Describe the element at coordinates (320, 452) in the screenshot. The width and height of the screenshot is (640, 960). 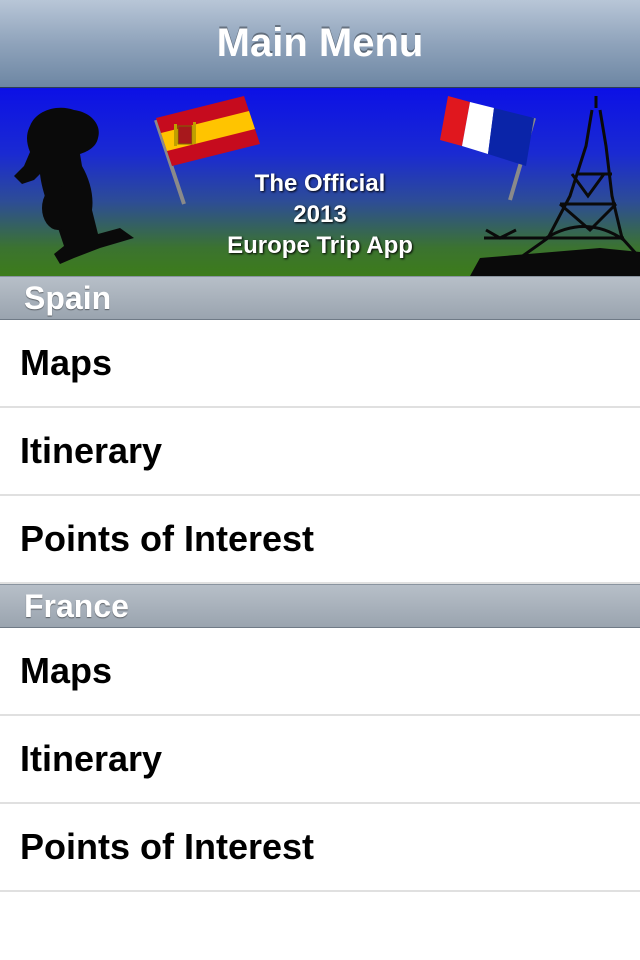
I see `list-item-spain-itinerary: Itinerary` at that location.